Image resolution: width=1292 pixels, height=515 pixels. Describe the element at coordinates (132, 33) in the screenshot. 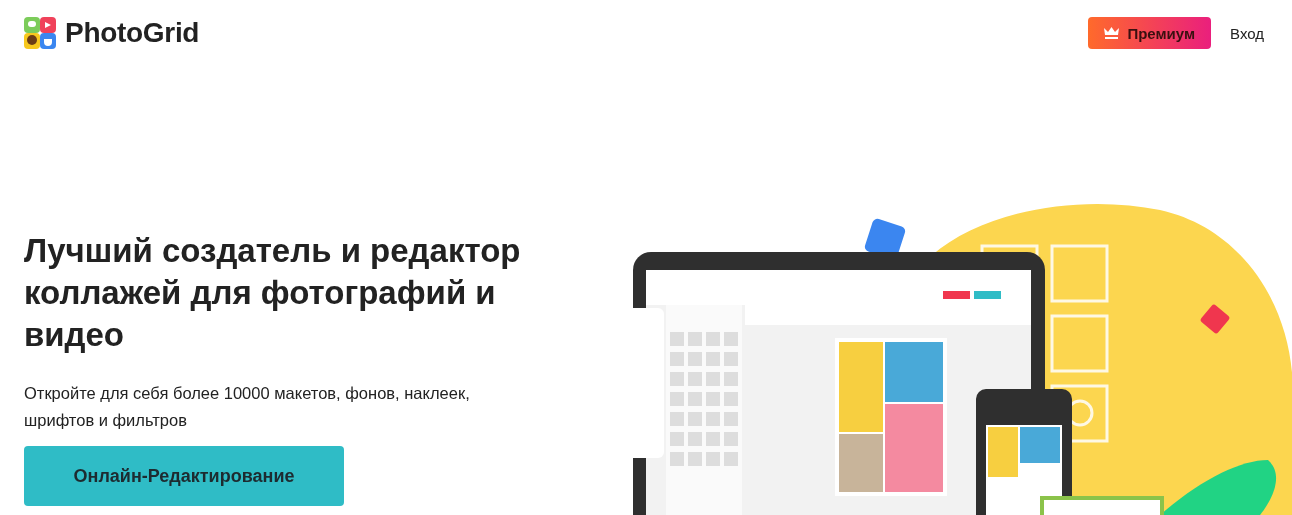

I see `logo-text: PhotoGrid` at that location.